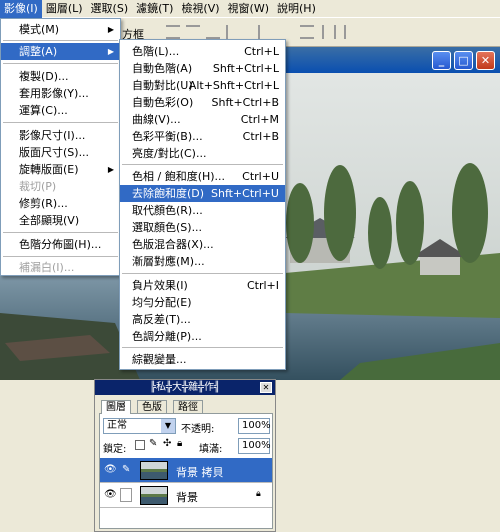 The height and width of the screenshot is (532, 500). What do you see at coordinates (126, 469) in the screenshot?
I see `brush-icon: ✎` at bounding box center [126, 469].